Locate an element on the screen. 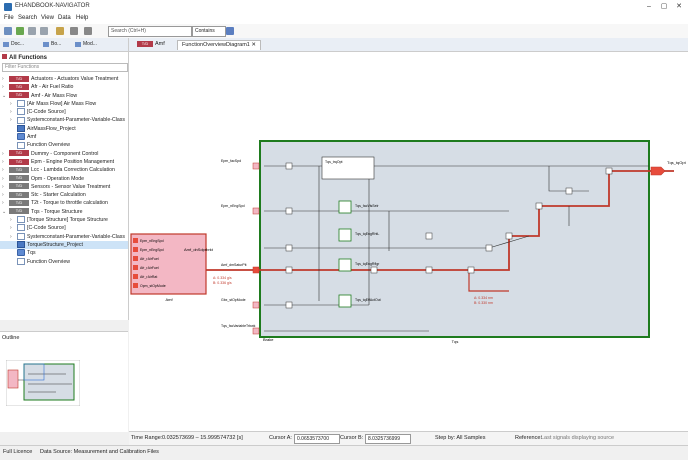 The image size is (688, 460). outline-preview is located at coordinates (43, 383).